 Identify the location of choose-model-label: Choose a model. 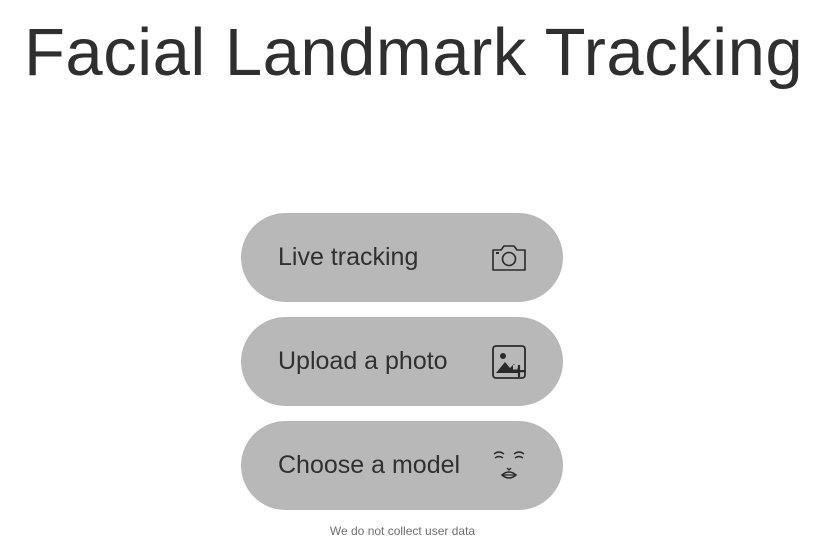
(369, 465).